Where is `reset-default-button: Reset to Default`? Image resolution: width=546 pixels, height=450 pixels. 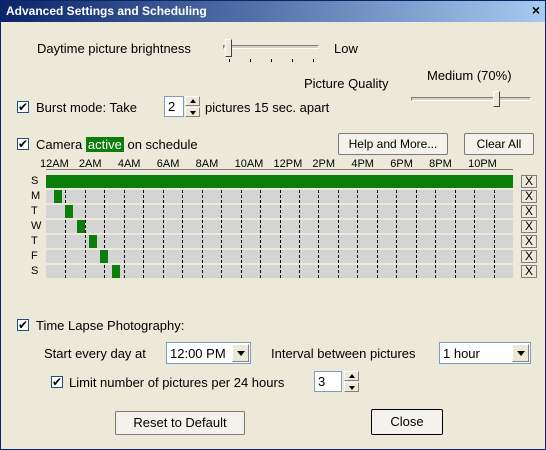 reset-default-button: Reset to Default is located at coordinates (180, 423).